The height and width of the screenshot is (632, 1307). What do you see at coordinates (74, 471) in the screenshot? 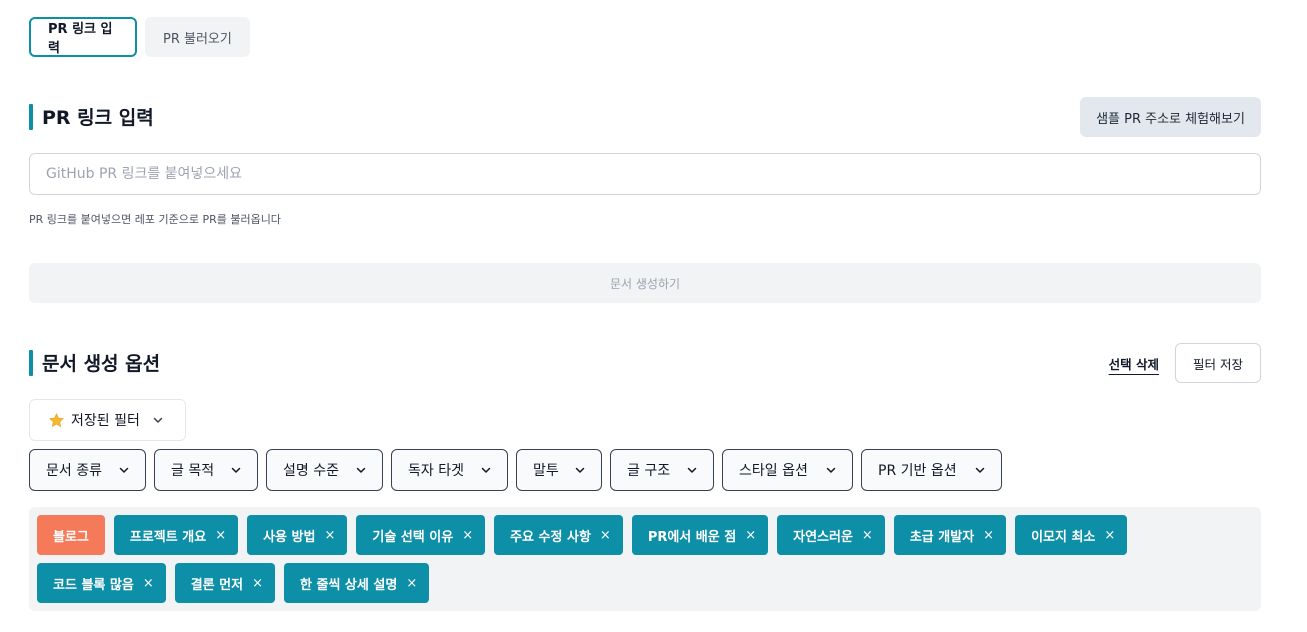
I see `dropdown-label: 문서 종류` at bounding box center [74, 471].